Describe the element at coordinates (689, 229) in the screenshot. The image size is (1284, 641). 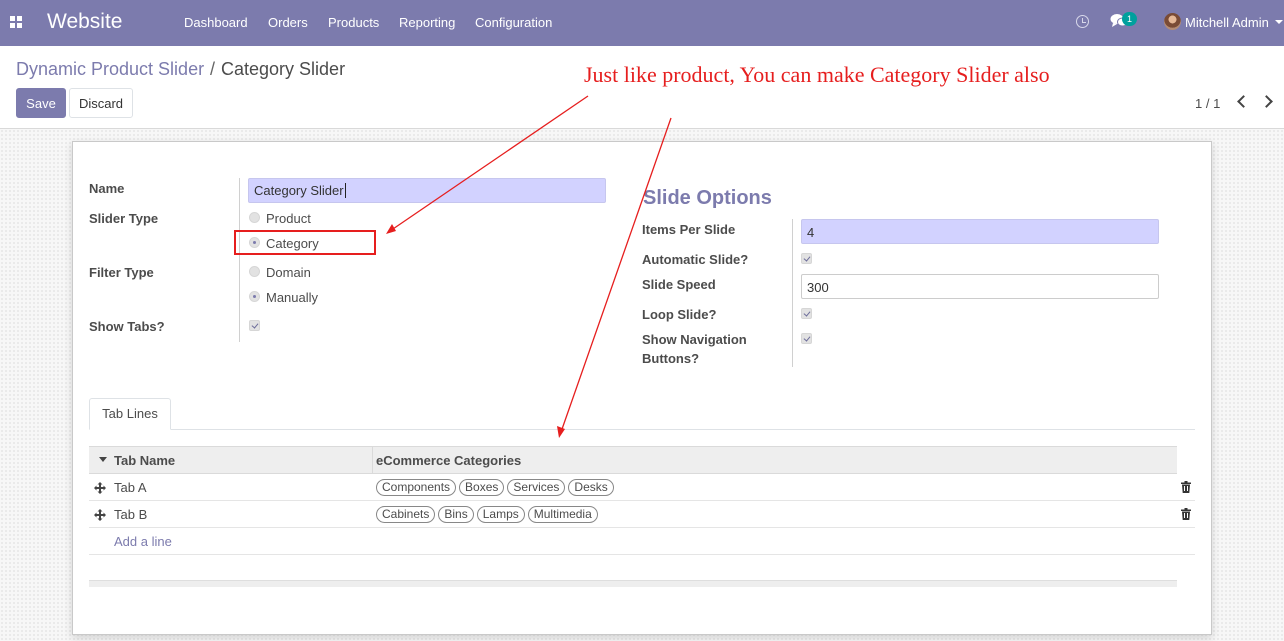
I see `items-per-slide-label: Items Per Slide` at that location.